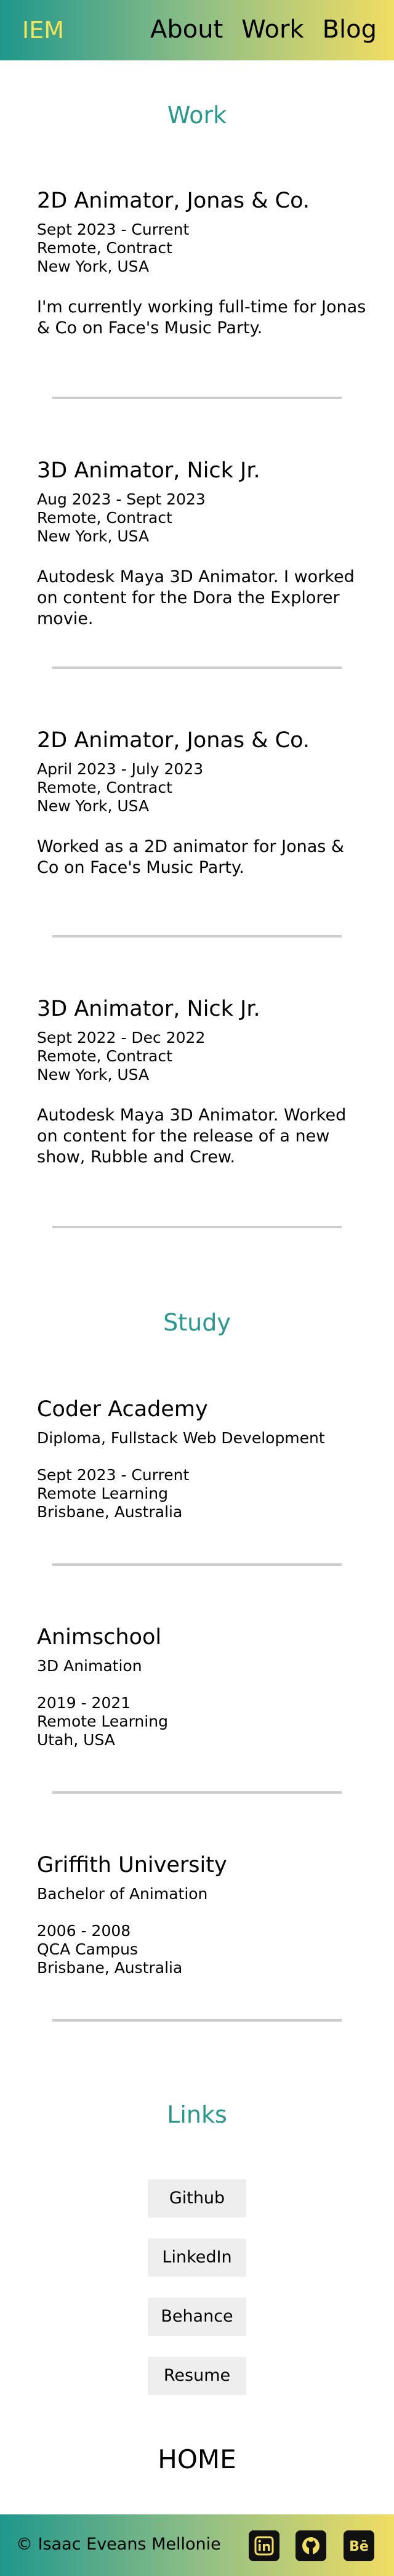 Image resolution: width=394 pixels, height=2576 pixels. I want to click on site-footer: © Isaac Eveans Mellonie Bē, so click(197, 2545).